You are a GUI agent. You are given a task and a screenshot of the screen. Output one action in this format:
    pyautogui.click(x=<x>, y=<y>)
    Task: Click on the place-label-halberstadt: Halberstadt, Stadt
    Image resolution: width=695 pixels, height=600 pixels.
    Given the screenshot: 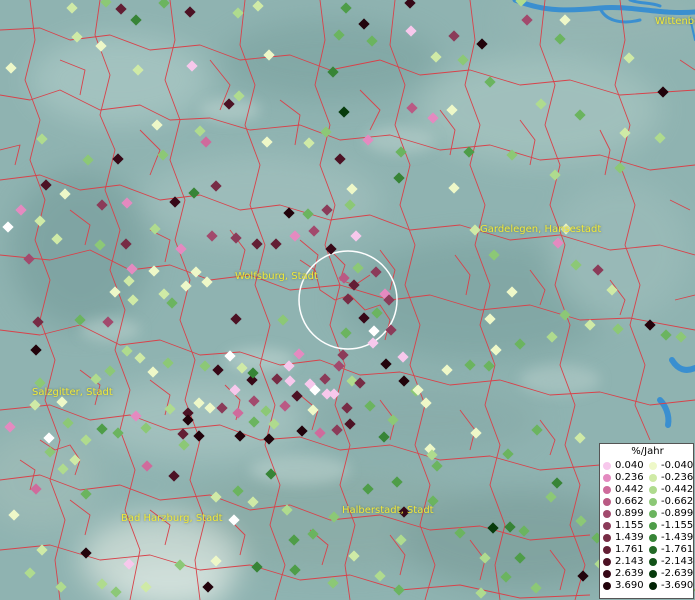 What is the action you would take?
    pyautogui.click(x=388, y=510)
    